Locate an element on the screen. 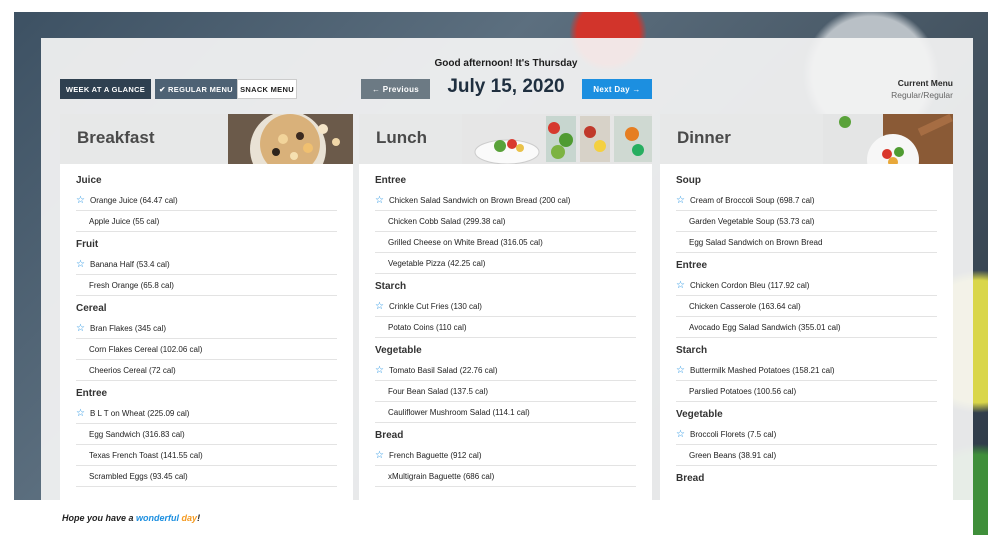 Image resolution: width=988 pixels, height=535 pixels. next-day-button: Next Day → is located at coordinates (617, 89).